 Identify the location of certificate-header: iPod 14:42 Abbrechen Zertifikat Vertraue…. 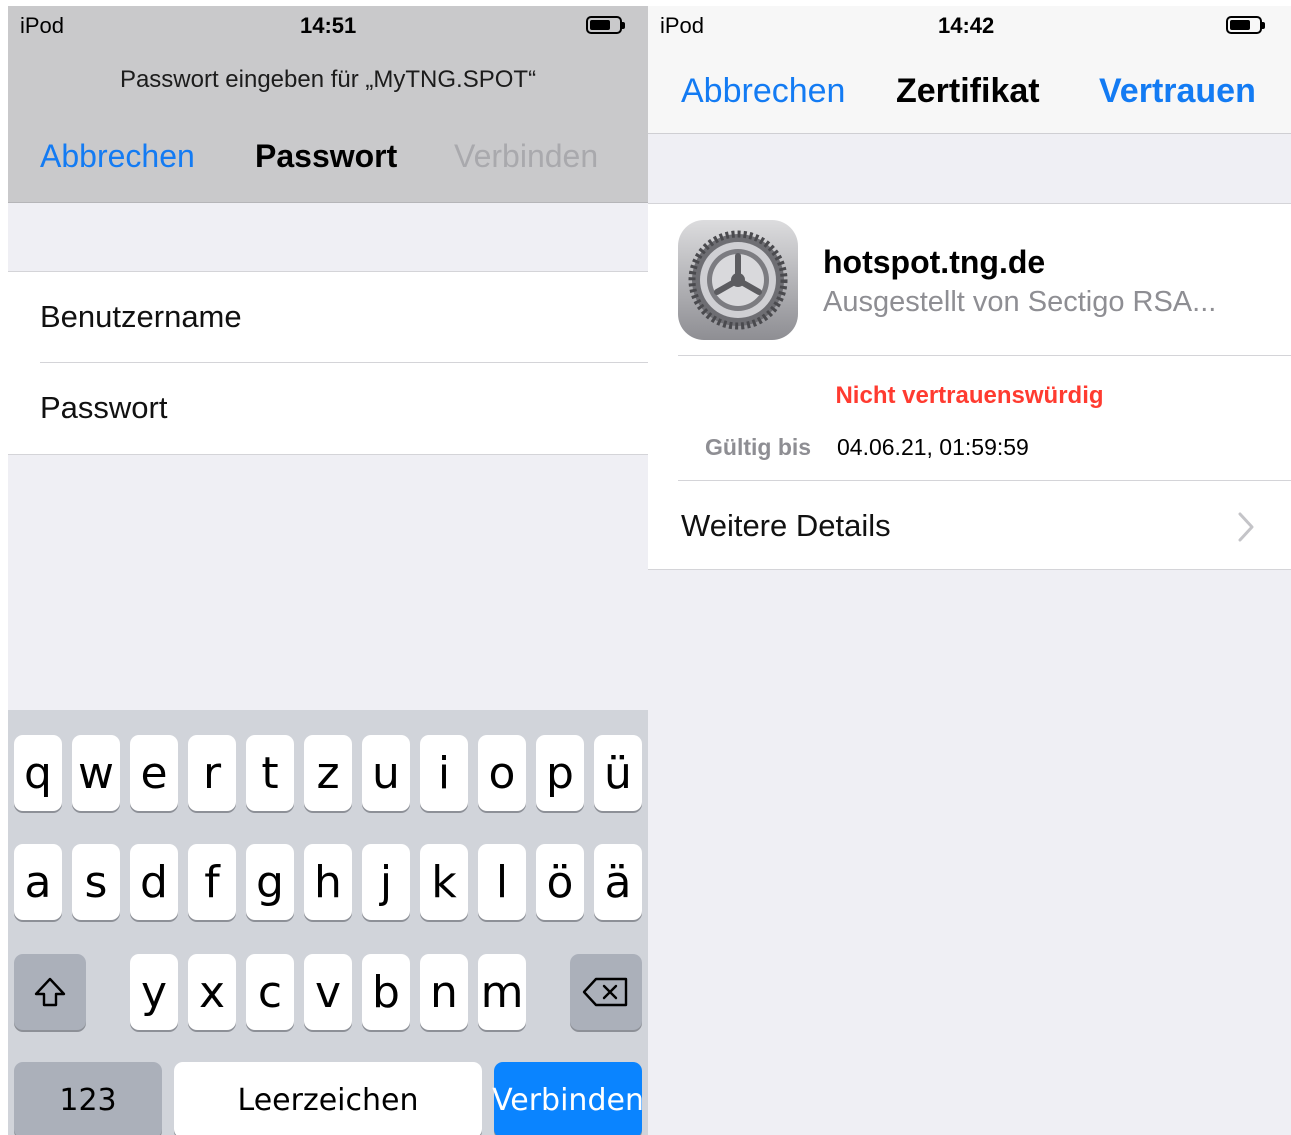
(969, 70).